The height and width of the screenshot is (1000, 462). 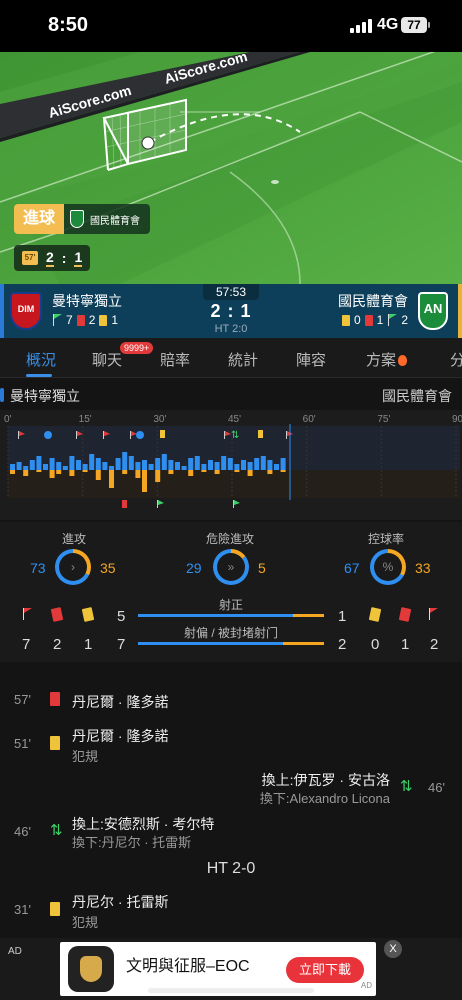 What do you see at coordinates (243, 359) in the screenshot?
I see `tab-stats: 統計` at bounding box center [243, 359].